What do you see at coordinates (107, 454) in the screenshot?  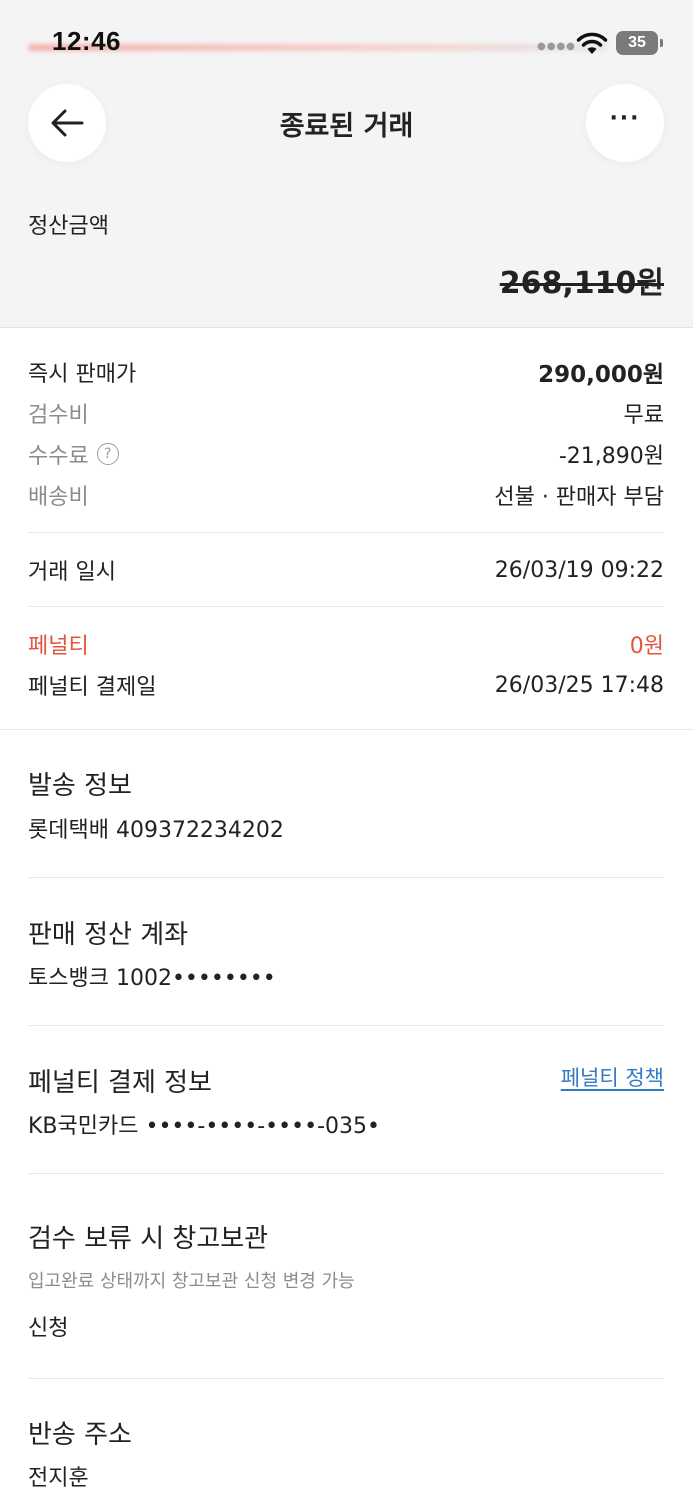 I see `help-icon: ?` at bounding box center [107, 454].